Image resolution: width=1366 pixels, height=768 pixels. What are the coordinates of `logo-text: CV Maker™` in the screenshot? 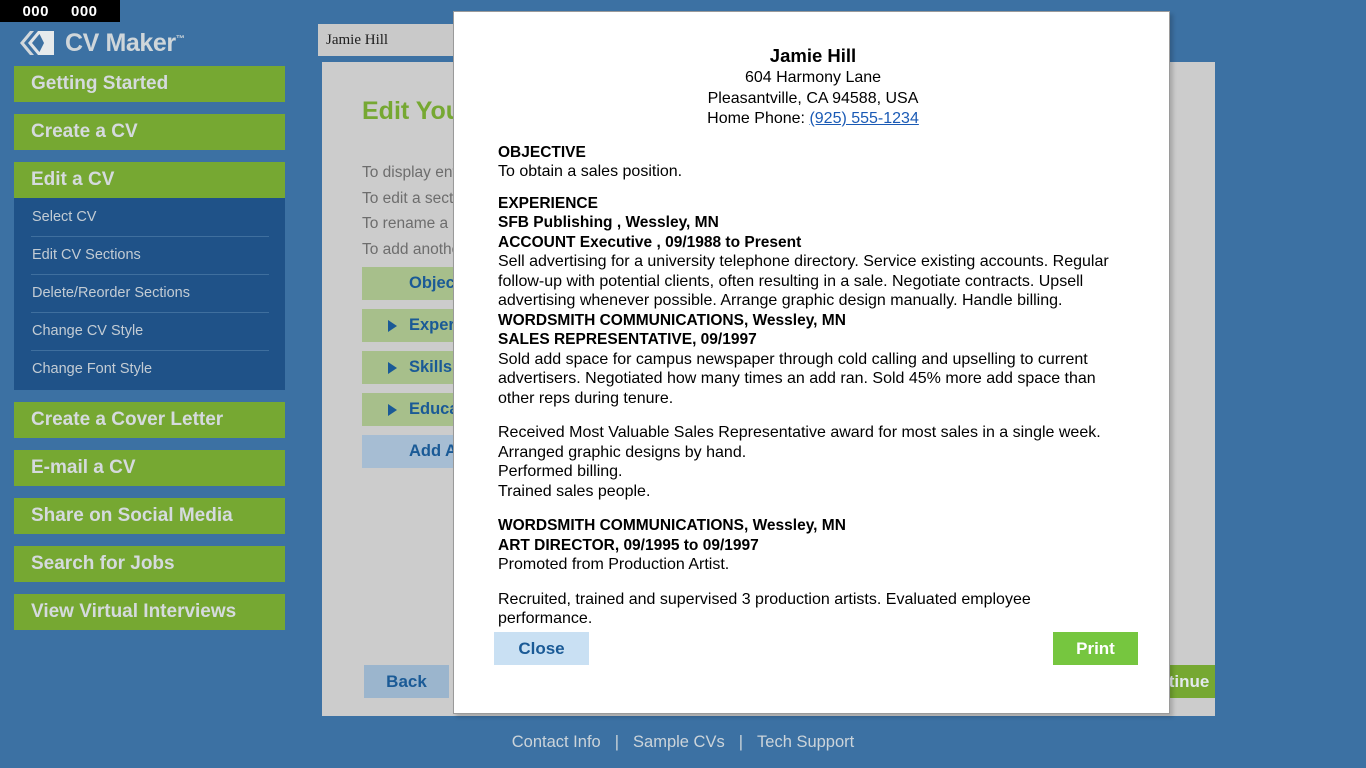 It's located at (125, 43).